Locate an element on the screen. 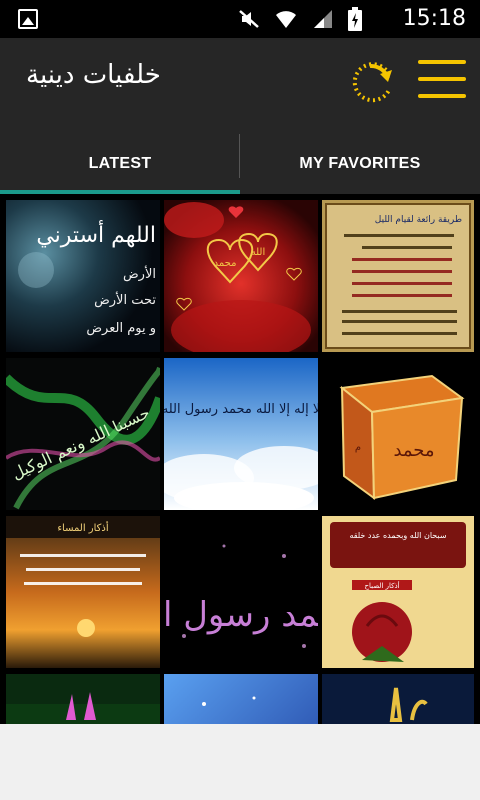  wallpaper-text: أذكار المساء is located at coordinates (83, 527).